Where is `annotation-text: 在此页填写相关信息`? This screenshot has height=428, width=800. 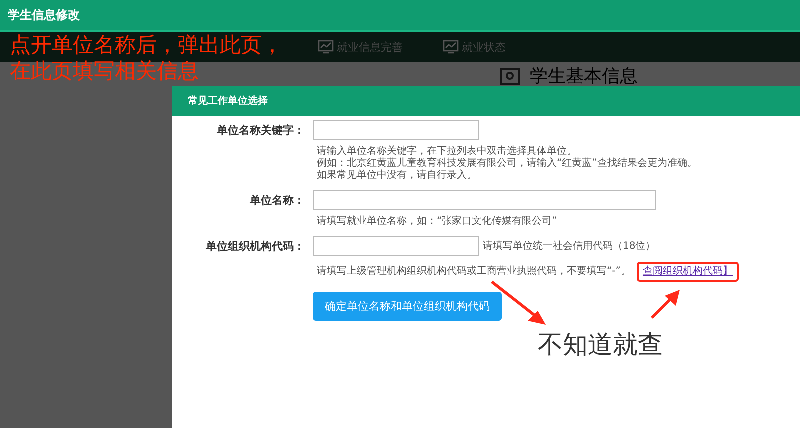
annotation-text: 在此页填写相关信息 is located at coordinates (105, 71).